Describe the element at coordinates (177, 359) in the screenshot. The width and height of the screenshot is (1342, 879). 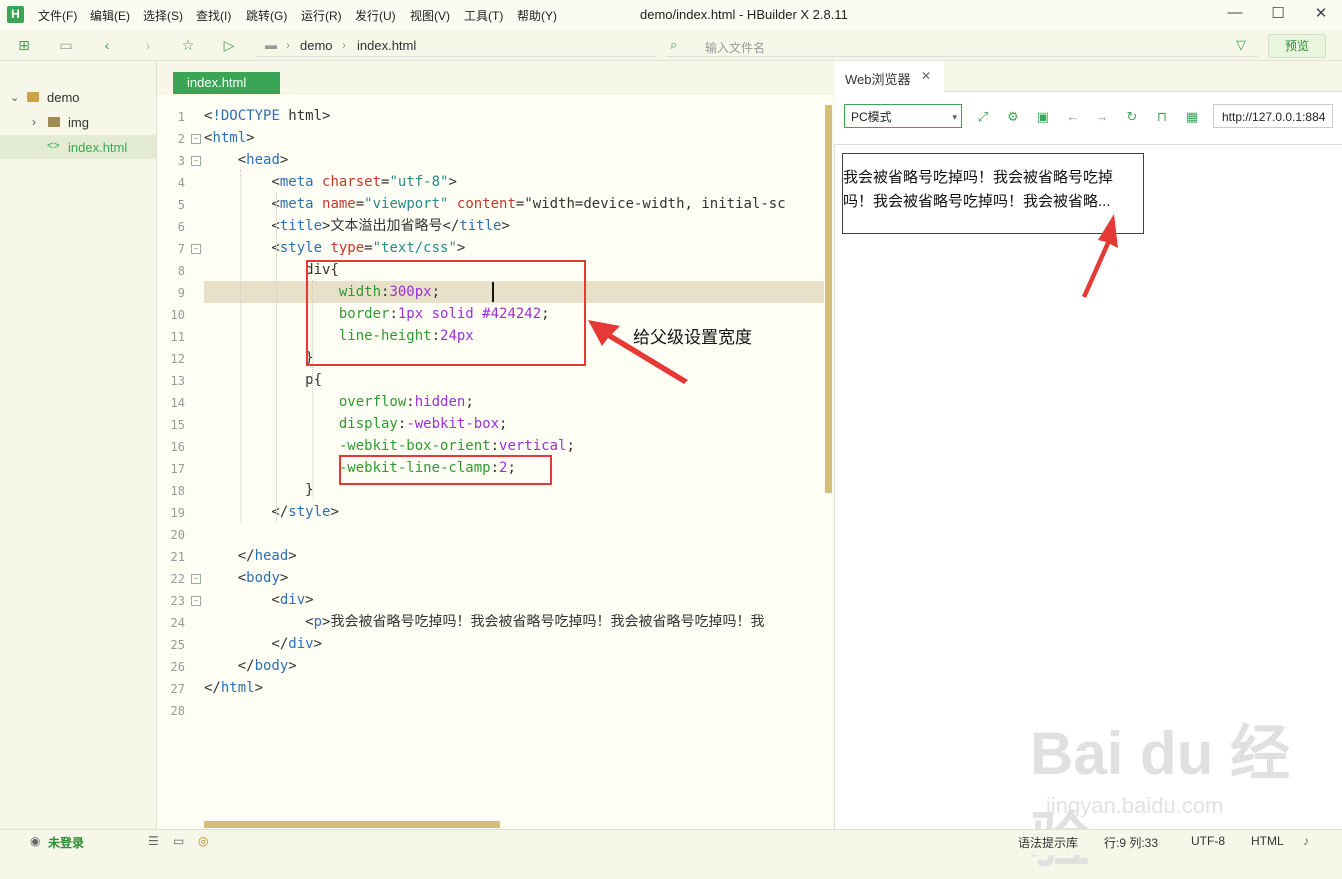
I see `line-number: 12` at that location.